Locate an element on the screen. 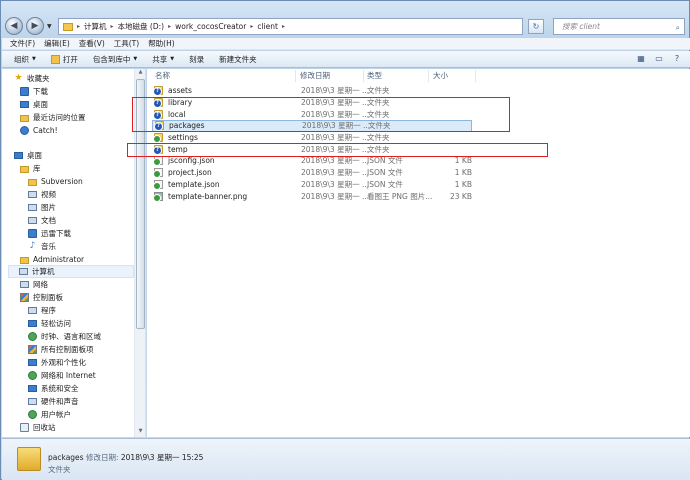 The image size is (690, 480). menu-help: 帮助(H) is located at coordinates (161, 43).